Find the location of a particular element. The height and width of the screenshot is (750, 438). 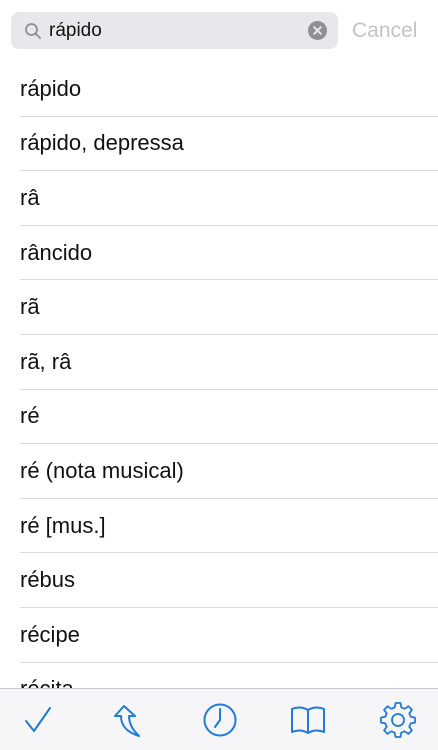

search-field is located at coordinates (174, 30).